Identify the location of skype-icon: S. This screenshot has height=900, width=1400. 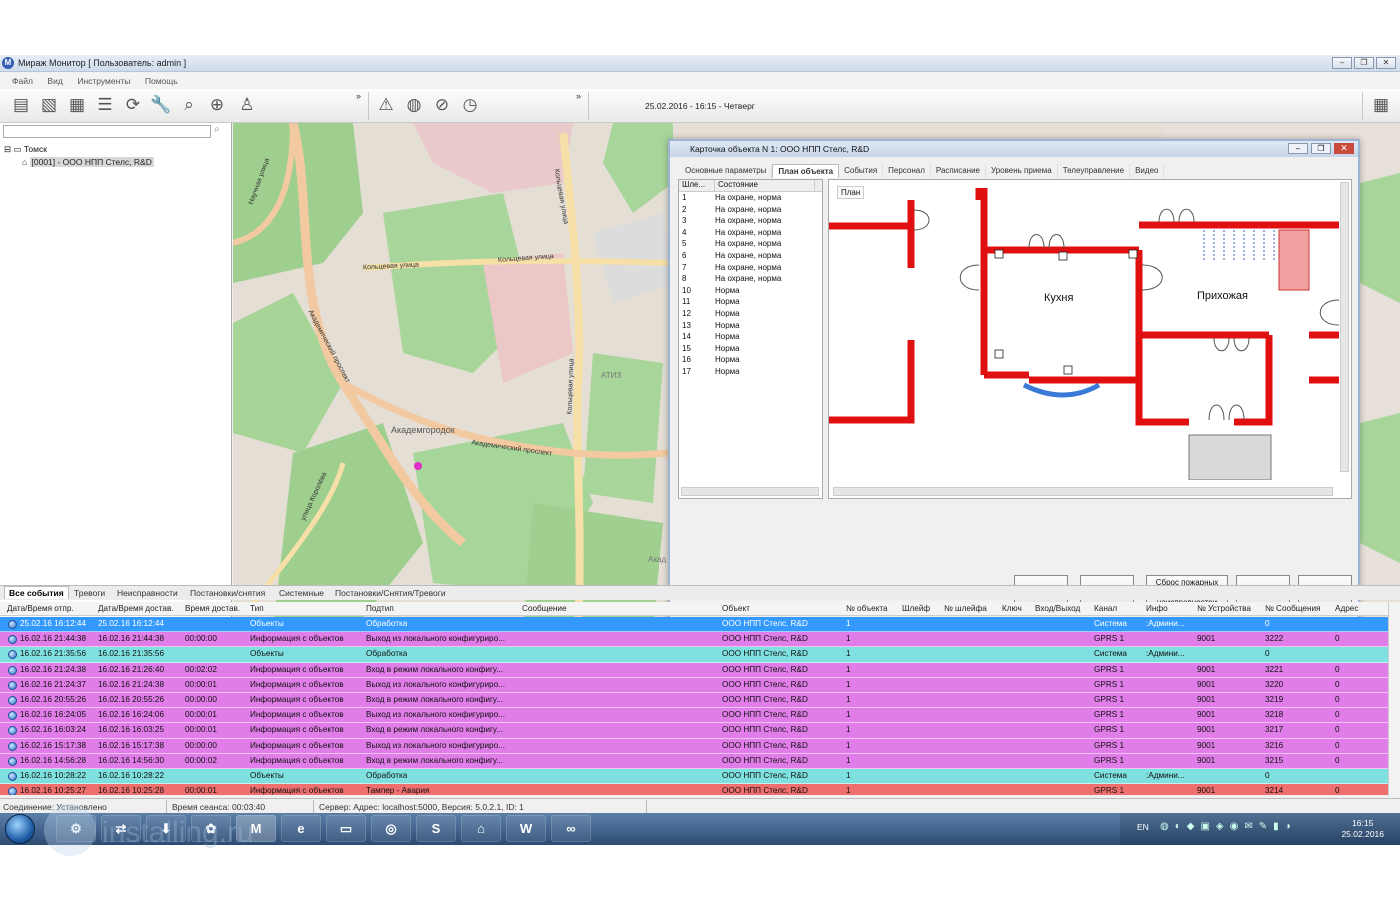
(436, 828).